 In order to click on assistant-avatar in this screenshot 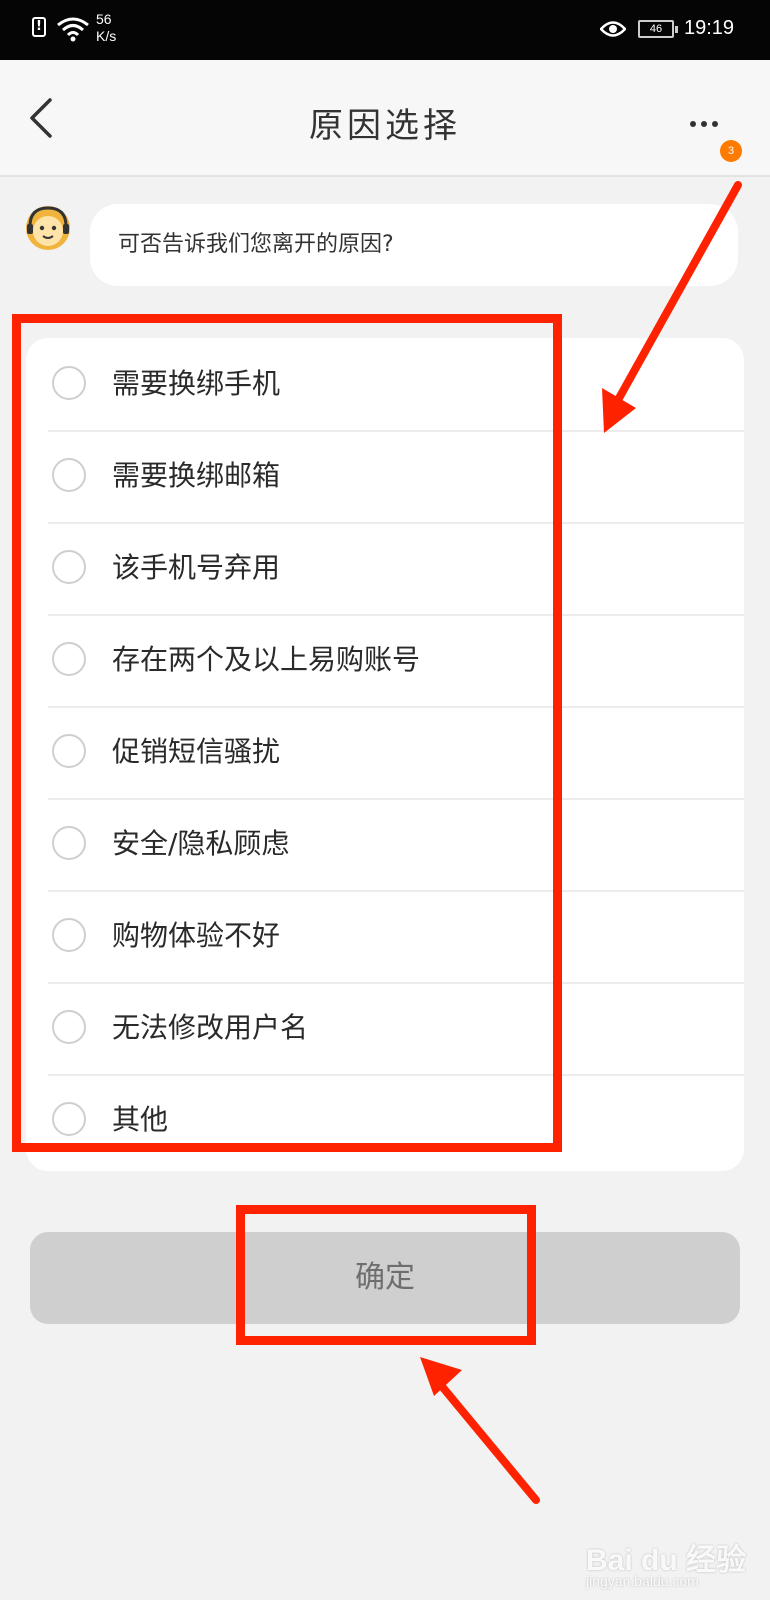, I will do `click(48, 228)`.